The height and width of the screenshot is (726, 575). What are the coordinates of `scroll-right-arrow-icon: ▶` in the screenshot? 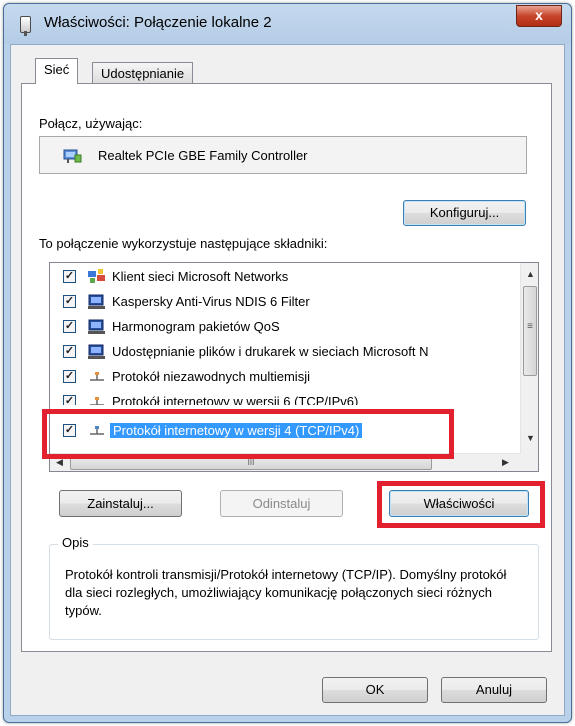 It's located at (505, 462).